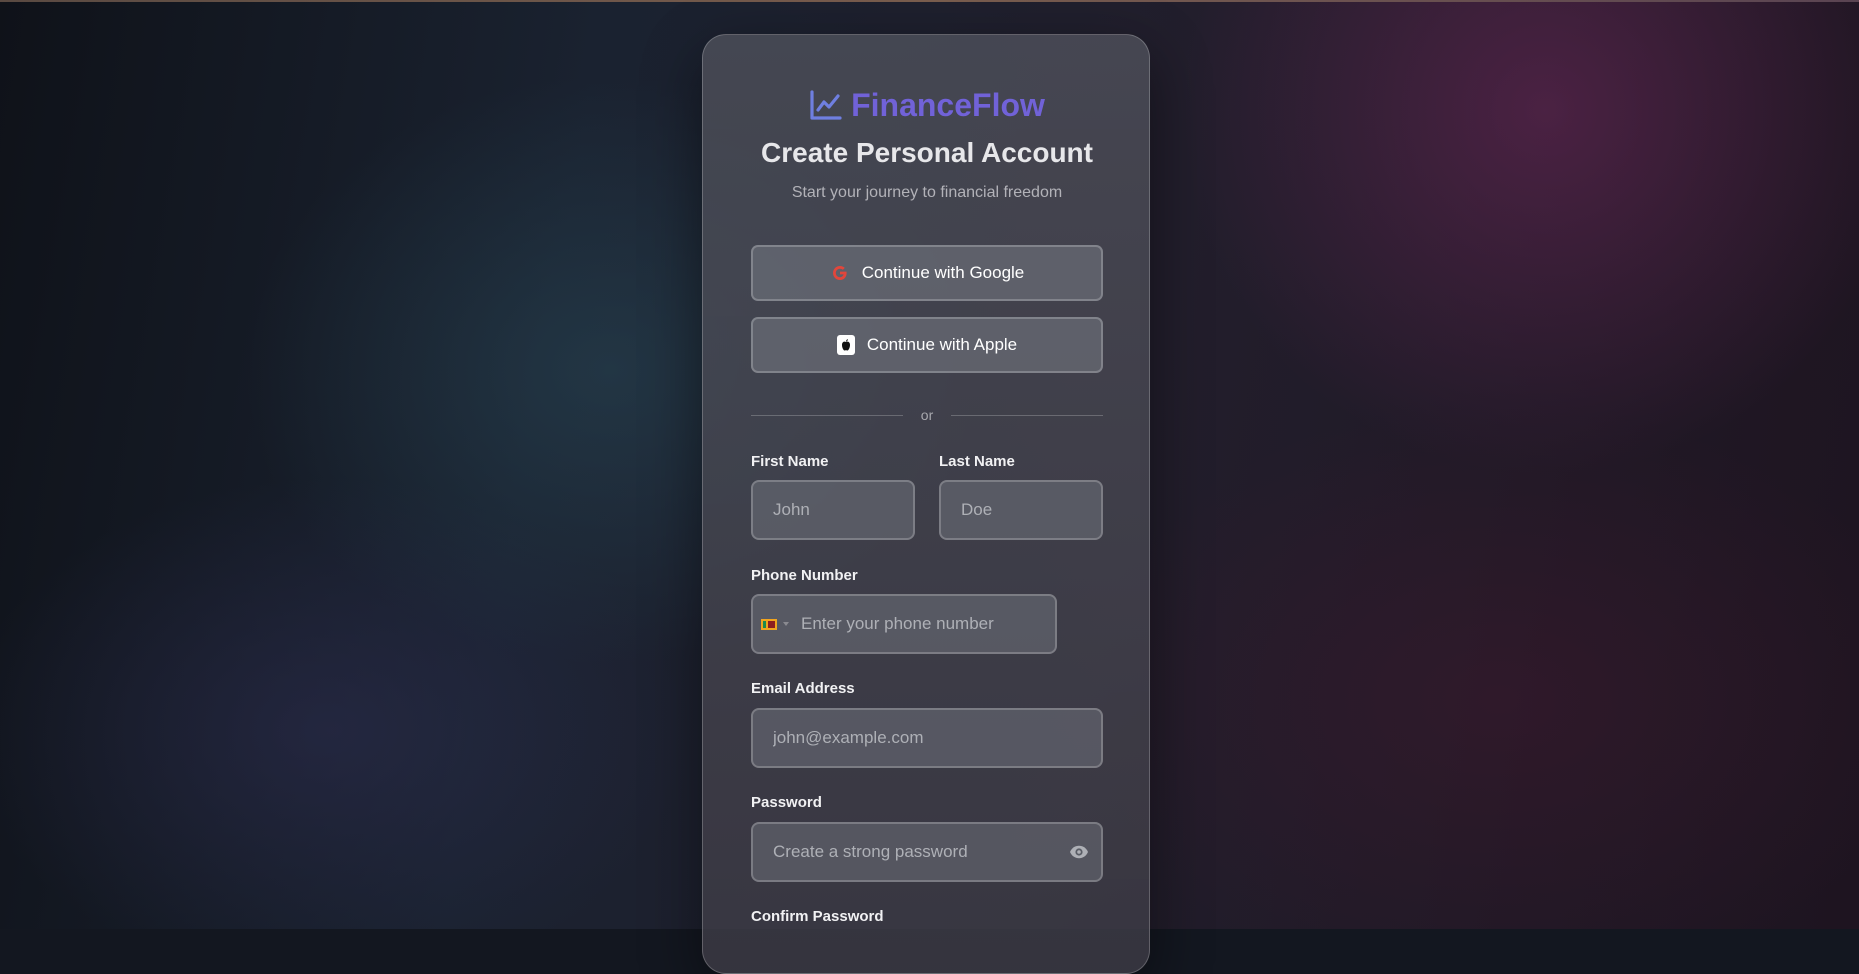 This screenshot has height=974, width=1859. Describe the element at coordinates (804, 575) in the screenshot. I see `phone-number-label: Phone Number` at that location.